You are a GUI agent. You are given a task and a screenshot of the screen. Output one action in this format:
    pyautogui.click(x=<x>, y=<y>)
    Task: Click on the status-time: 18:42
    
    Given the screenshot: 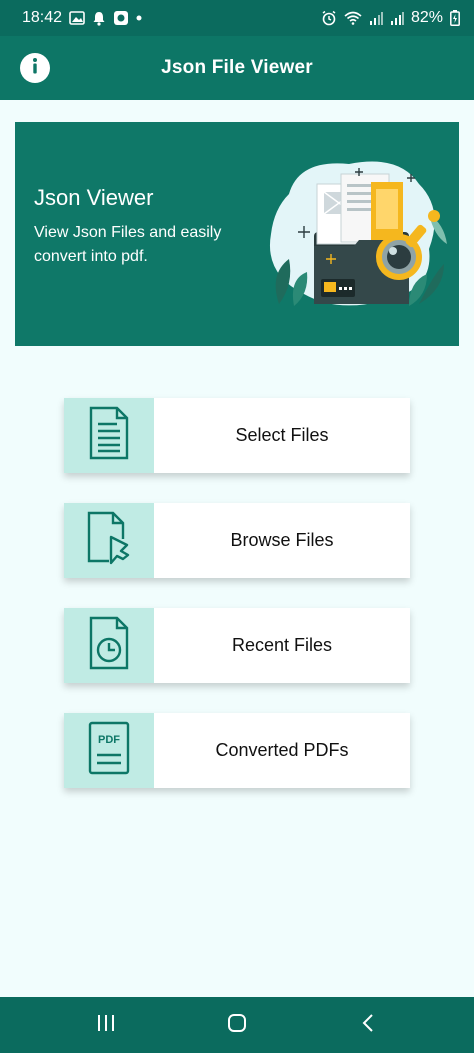 What is the action you would take?
    pyautogui.click(x=42, y=17)
    